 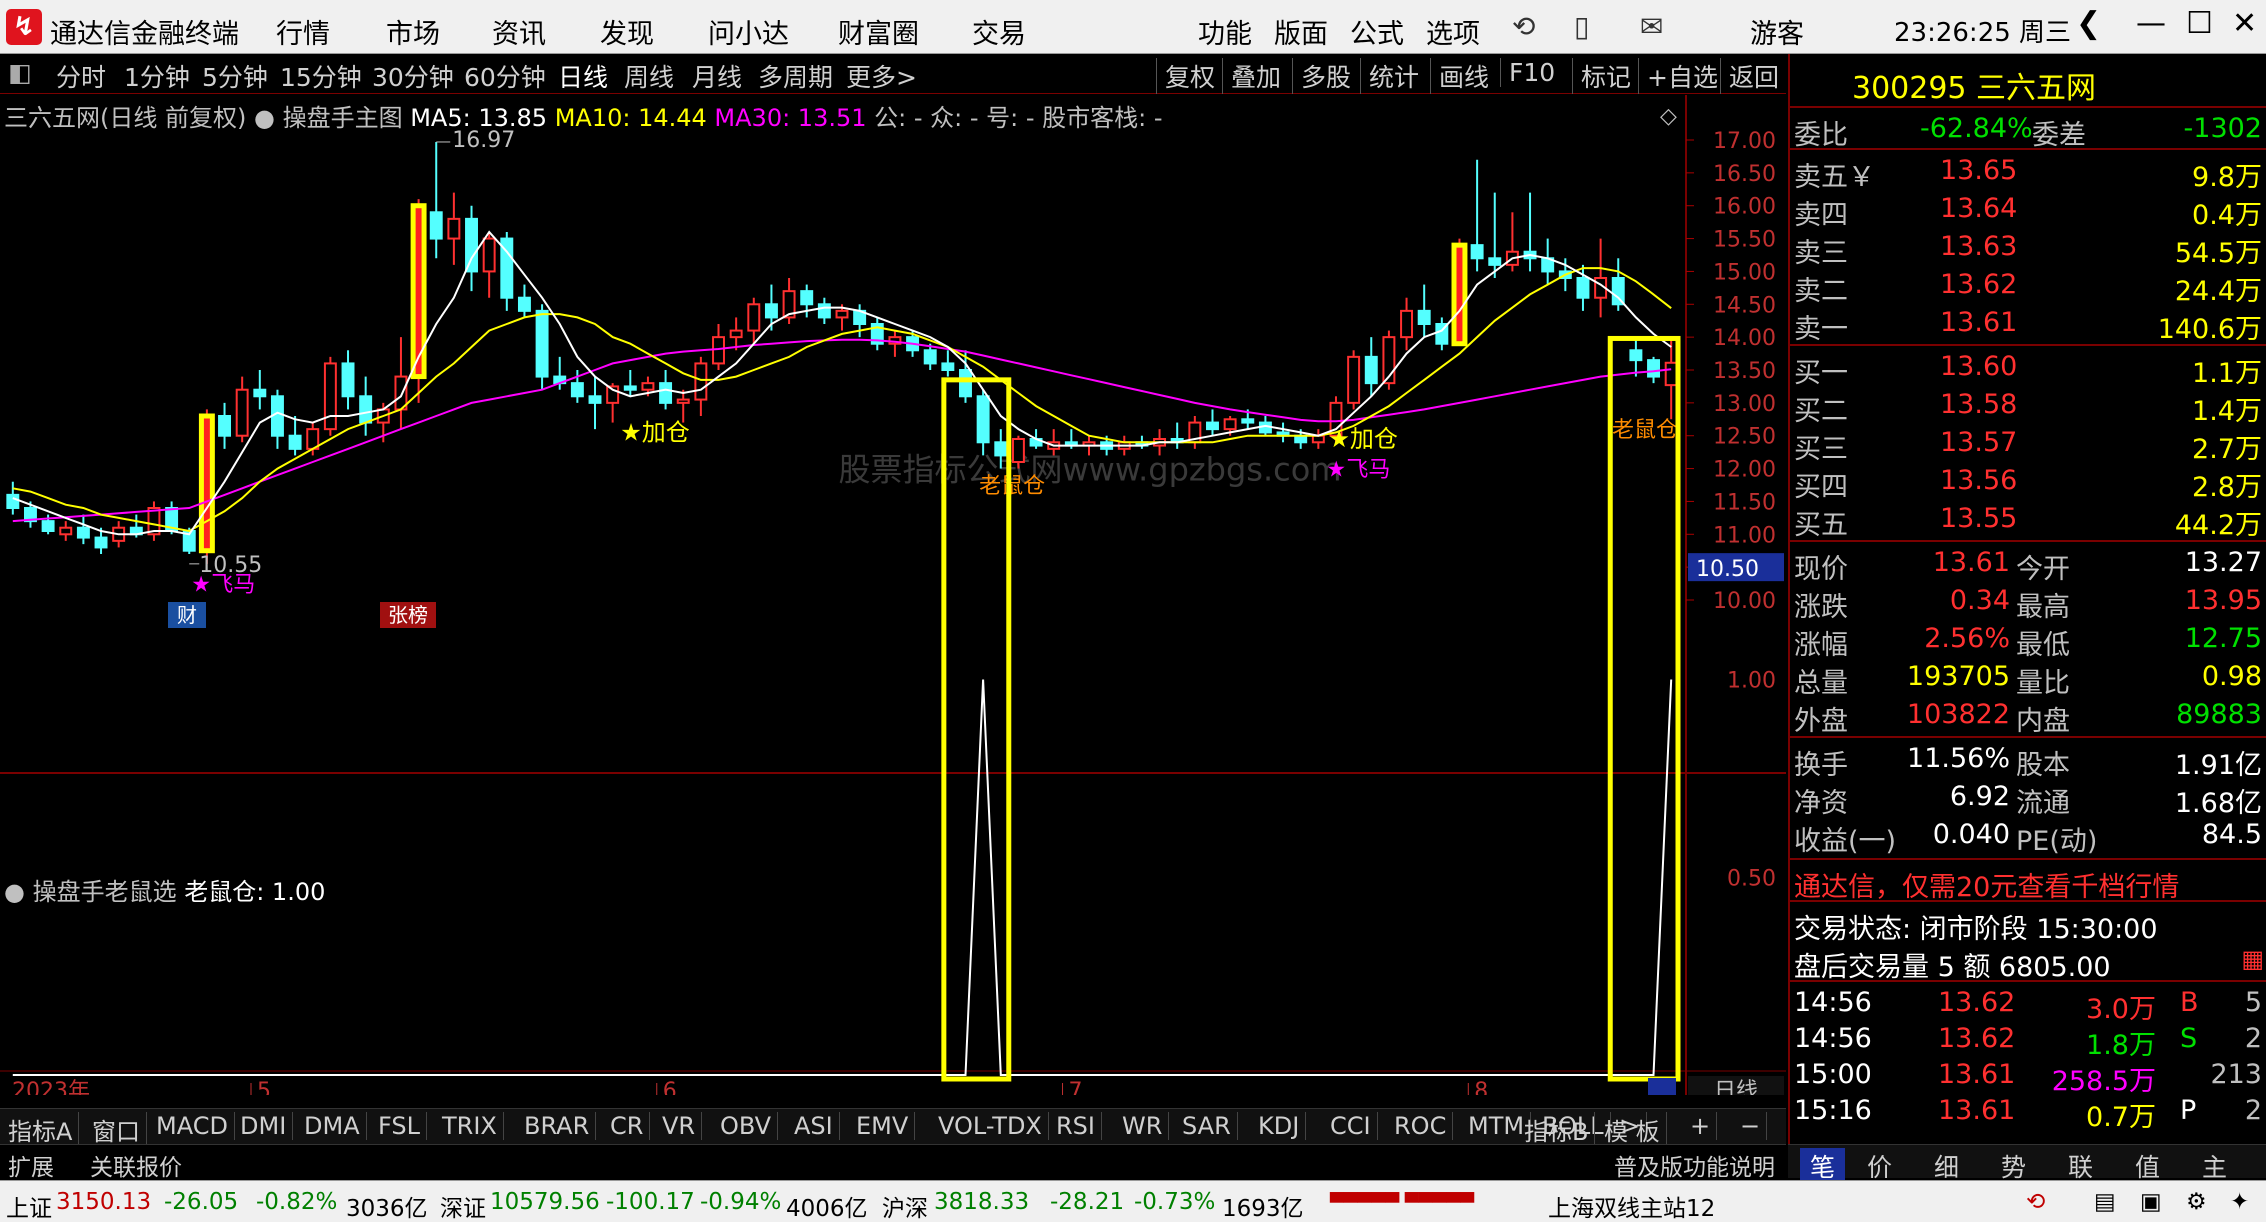 What do you see at coordinates (1523, 26) in the screenshot?
I see `refresh-icon: ⟲` at bounding box center [1523, 26].